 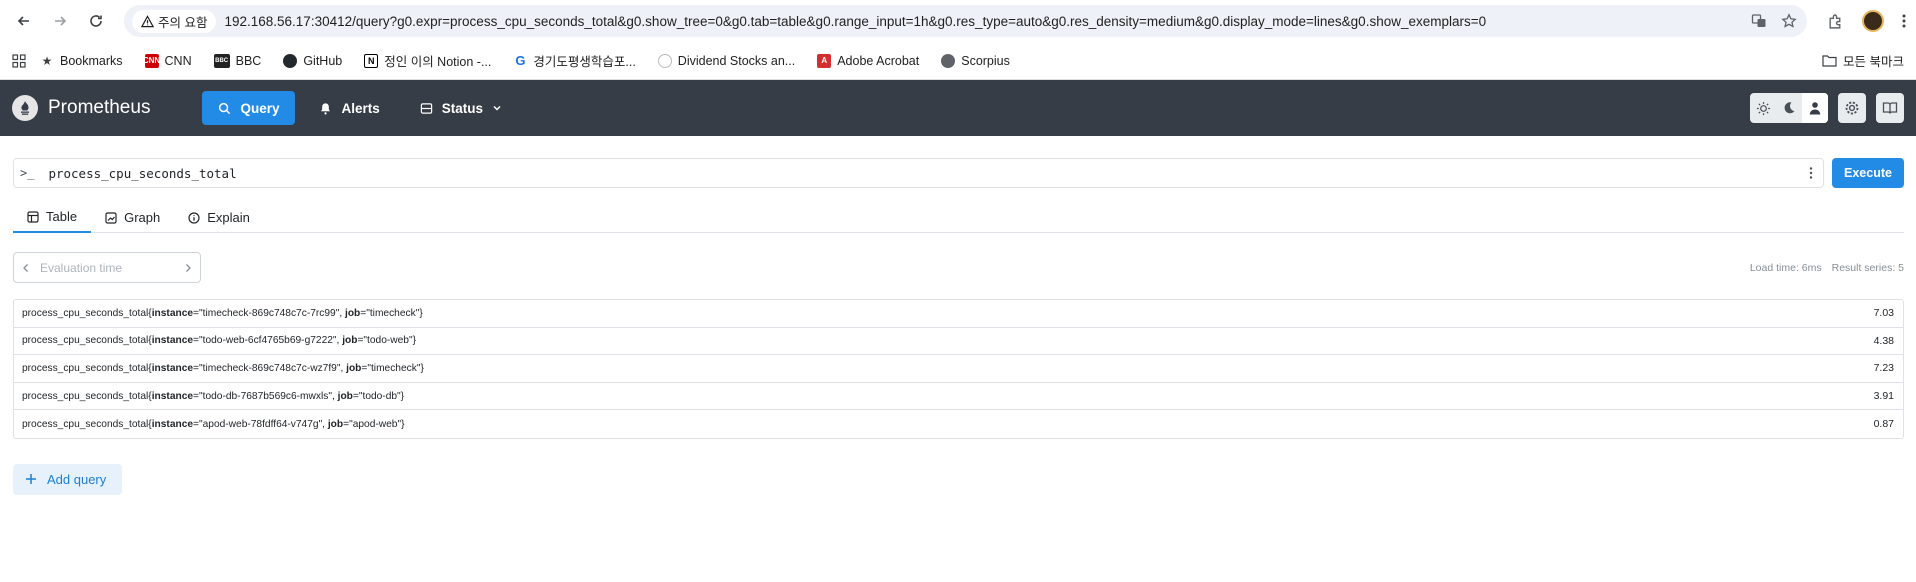 I want to click on tab-graph: Graph, so click(x=132, y=217).